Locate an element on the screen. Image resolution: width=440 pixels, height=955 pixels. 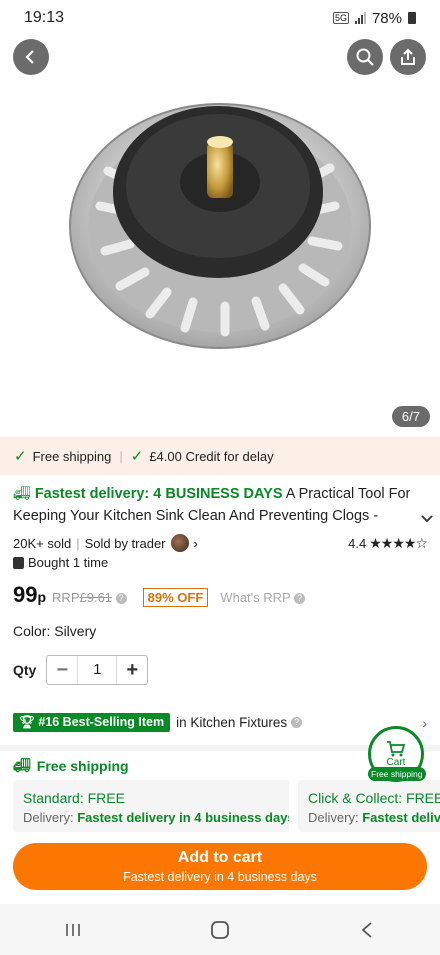
price: 99p is located at coordinates (30, 594).